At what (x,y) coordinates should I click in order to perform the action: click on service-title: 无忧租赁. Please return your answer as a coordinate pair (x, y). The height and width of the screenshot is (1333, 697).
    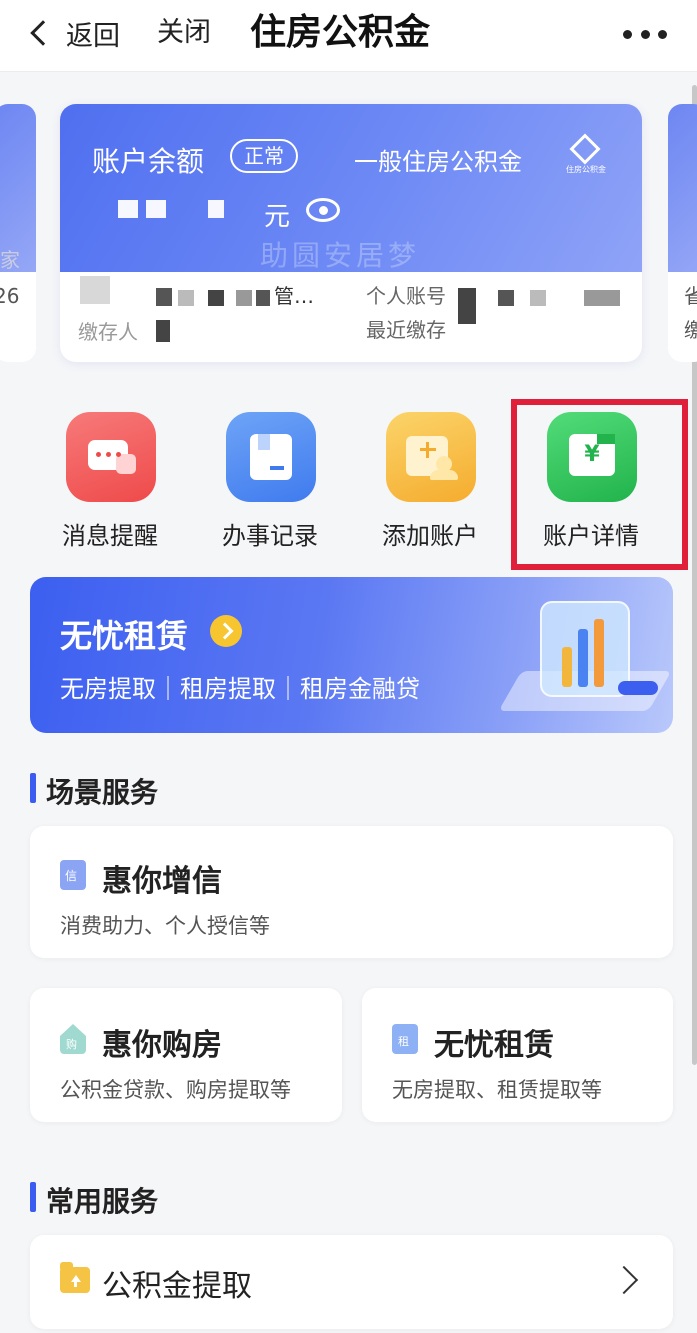
    Looking at the image, I should click on (494, 1045).